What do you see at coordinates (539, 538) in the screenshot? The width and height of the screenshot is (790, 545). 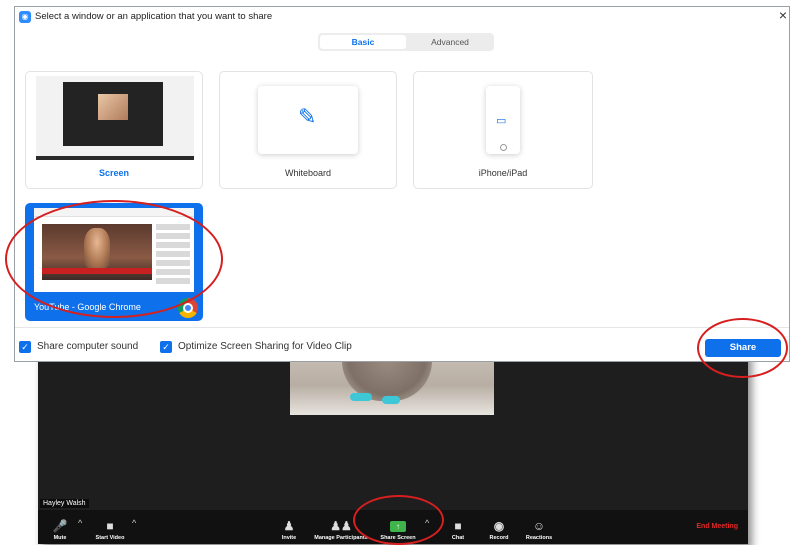 I see `reactions-label: Reactions` at bounding box center [539, 538].